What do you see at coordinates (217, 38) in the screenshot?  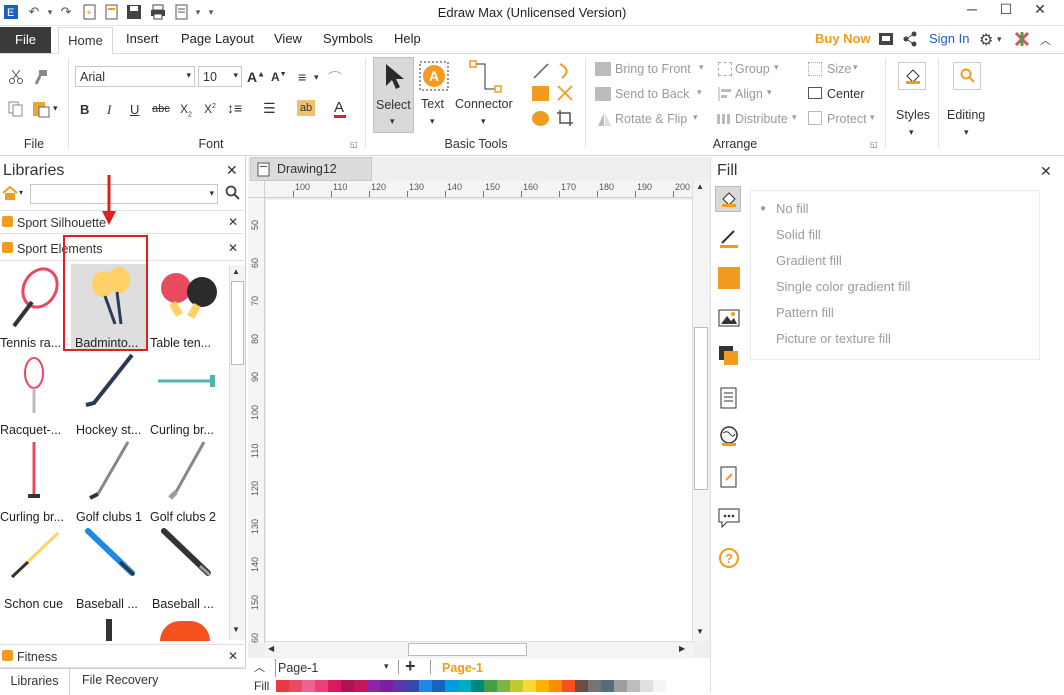 I see `tab-page-layout: Page Layout` at bounding box center [217, 38].